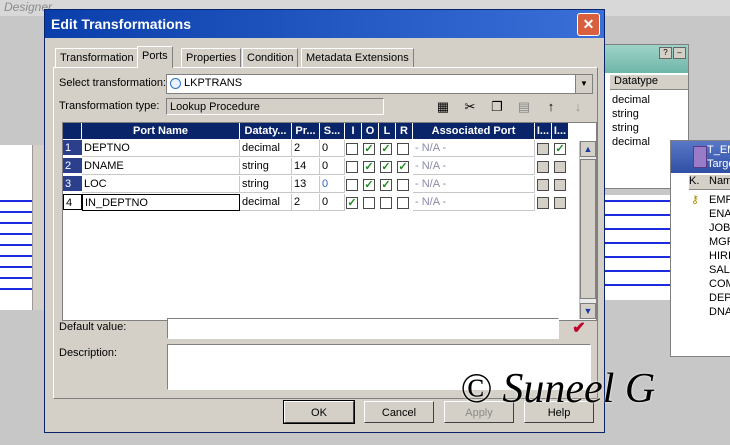  I want to click on port-extra-checkbox: ✓, so click(560, 149).